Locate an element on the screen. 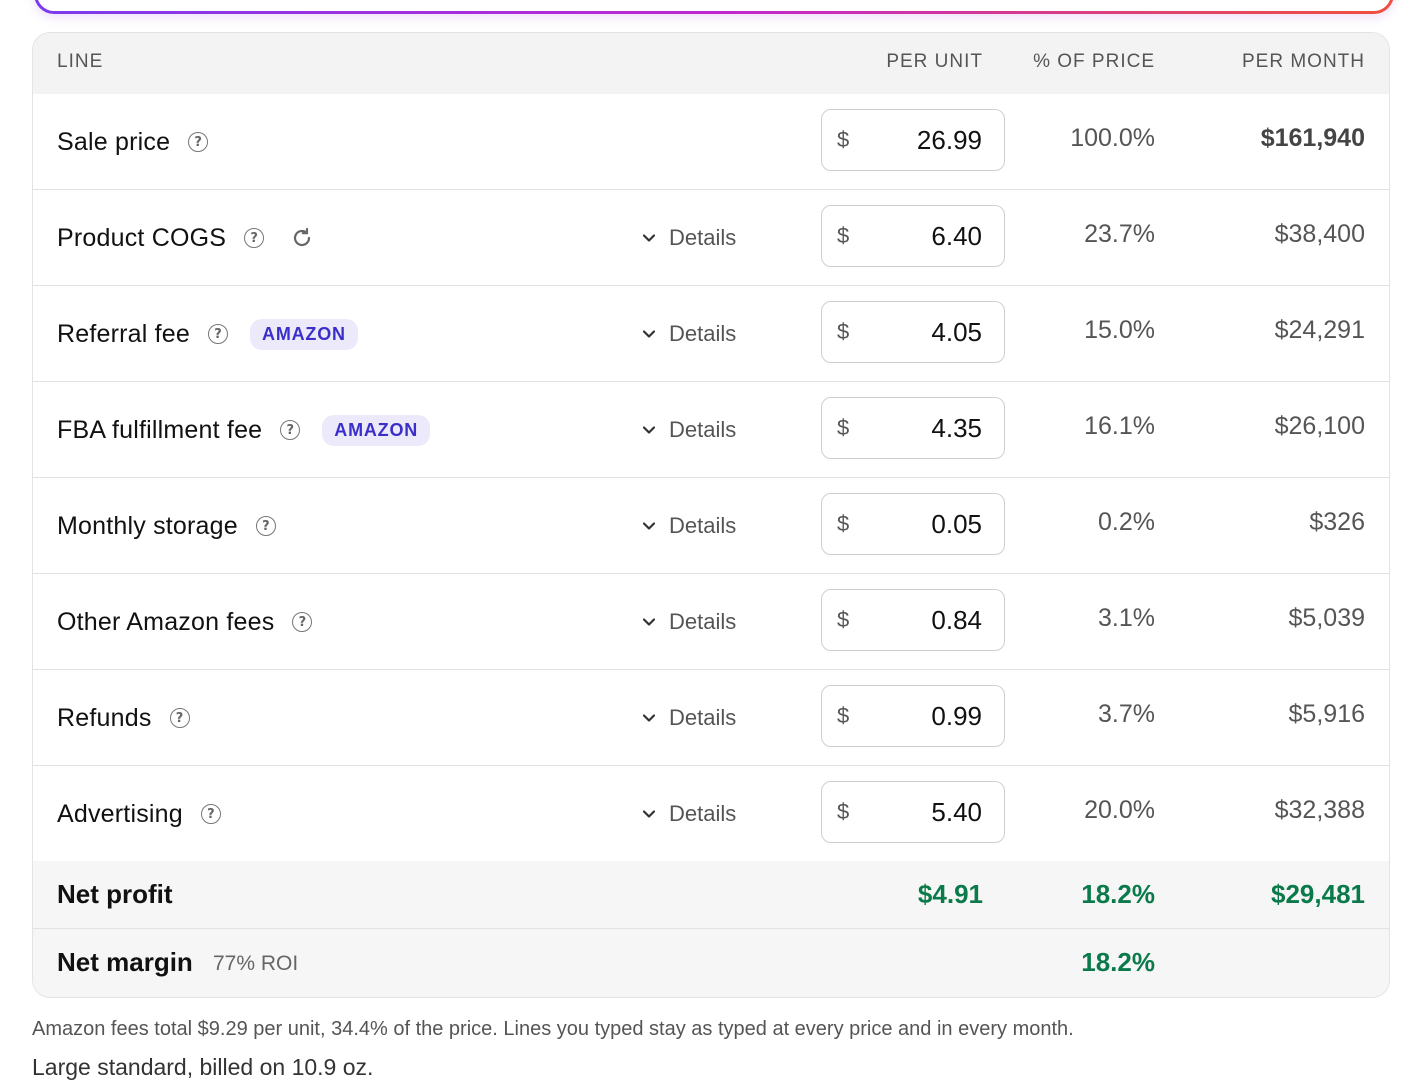 The width and height of the screenshot is (1424, 1081). fba-fulfillment-fee-input: $ 4.35 is located at coordinates (913, 428).